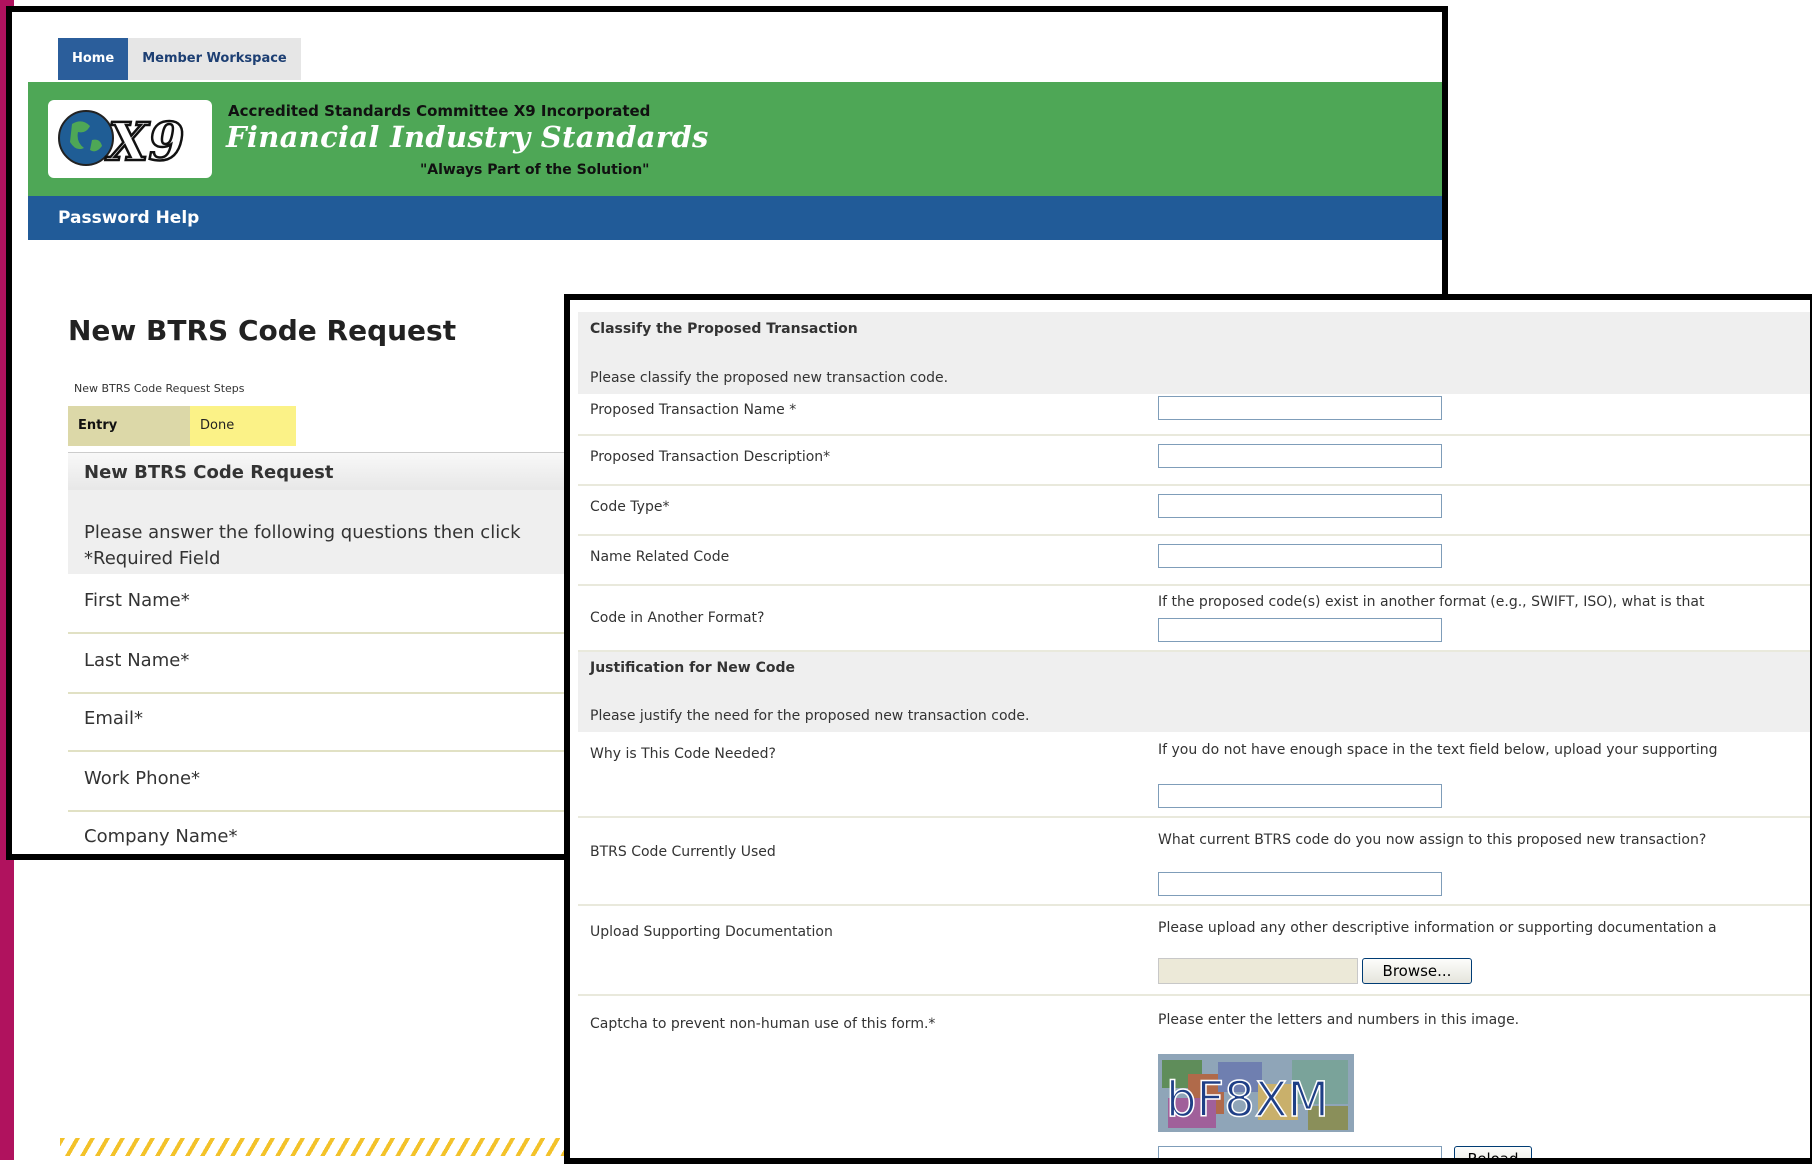 The image size is (1812, 1164). Describe the element at coordinates (710, 457) in the screenshot. I see `proposed-description-label: Proposed Transaction Description*` at that location.